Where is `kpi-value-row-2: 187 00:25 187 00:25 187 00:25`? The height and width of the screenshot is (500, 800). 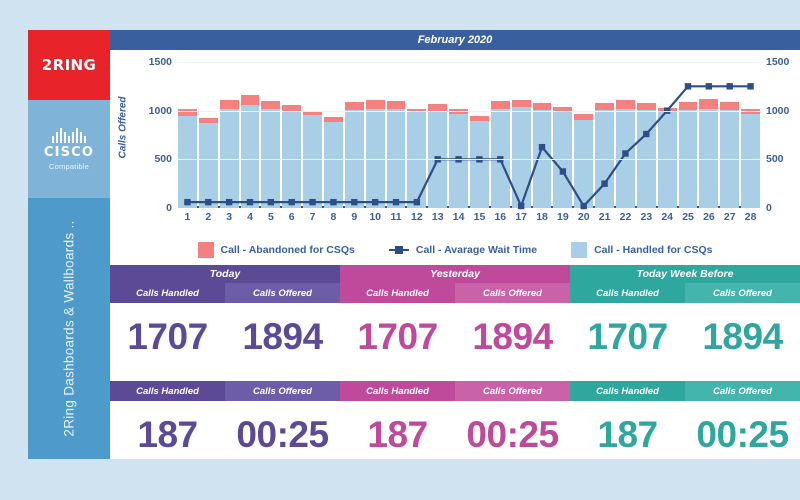 kpi-value-row-2: 187 00:25 187 00:25 187 00:25 is located at coordinates (455, 430).